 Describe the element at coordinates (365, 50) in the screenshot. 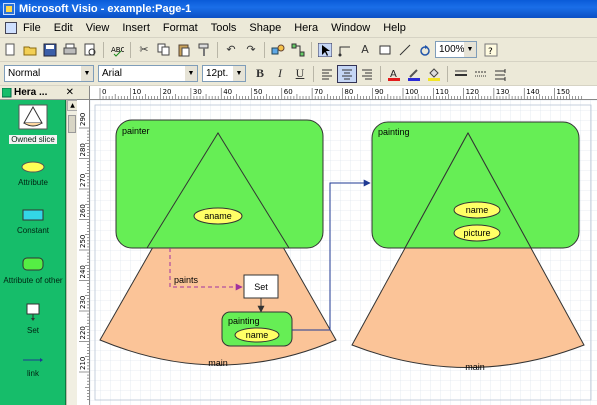

I see `text-tool-icon: A` at that location.